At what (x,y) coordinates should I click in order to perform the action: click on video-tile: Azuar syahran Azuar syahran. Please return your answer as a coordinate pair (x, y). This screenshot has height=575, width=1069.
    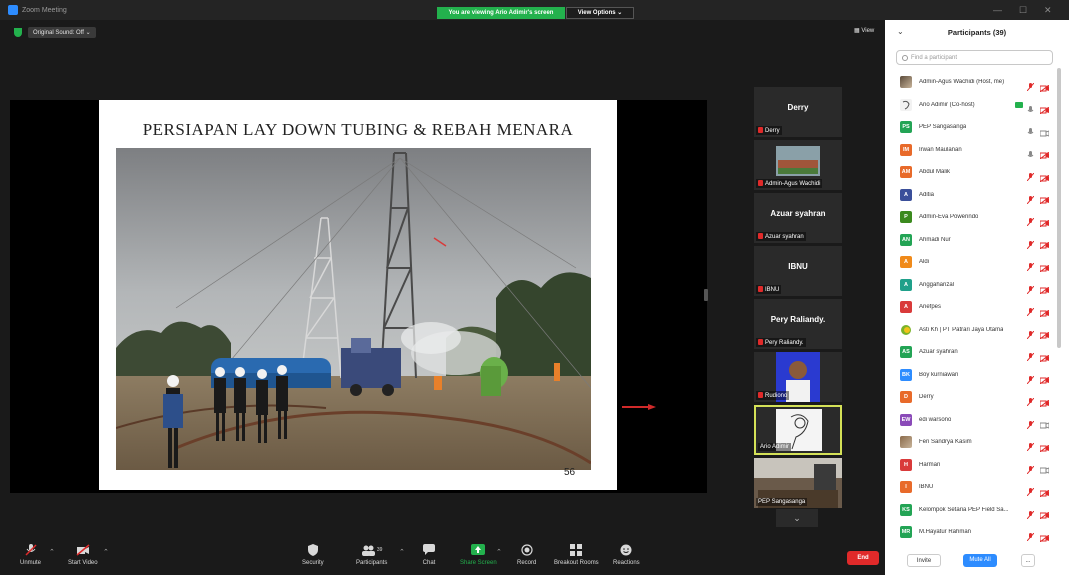
    Looking at the image, I should click on (798, 218).